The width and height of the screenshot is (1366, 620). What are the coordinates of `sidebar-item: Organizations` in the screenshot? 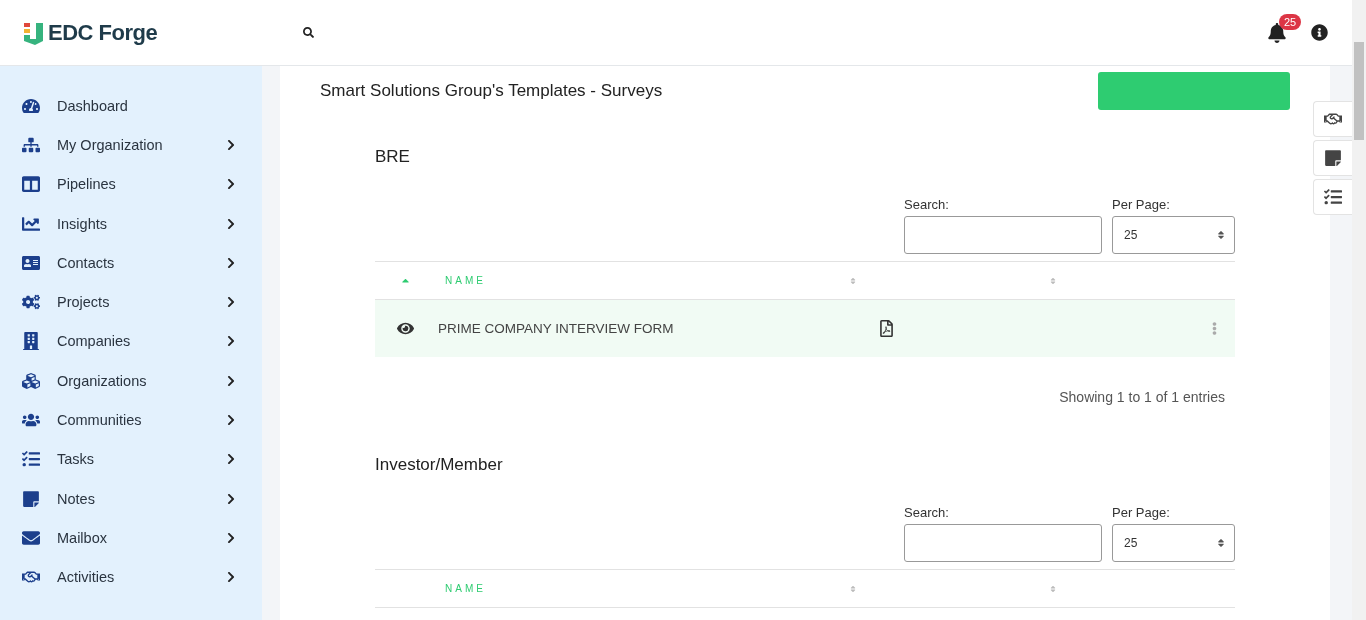 It's located at (131, 381).